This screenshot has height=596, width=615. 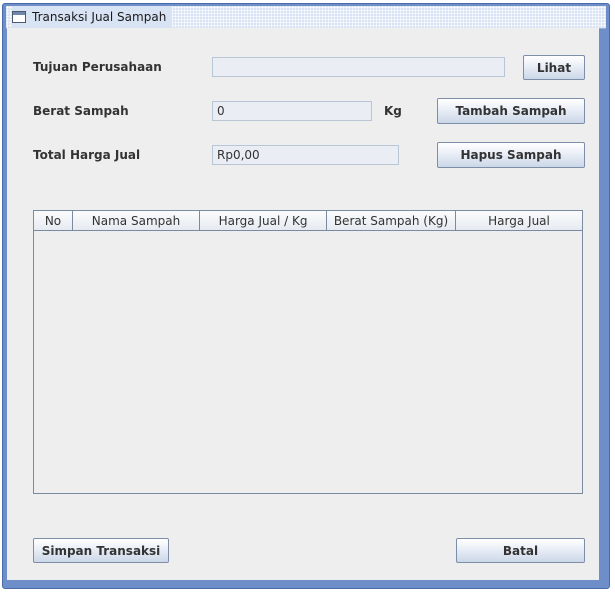 I want to click on simpan-transaksi-button: Simpan Transaksi, so click(x=101, y=550).